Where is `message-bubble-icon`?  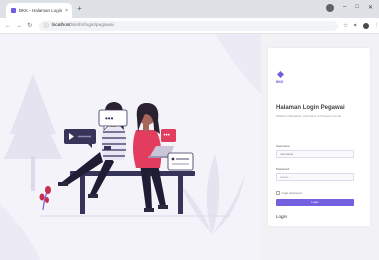 message-bubble-icon is located at coordinates (180, 161).